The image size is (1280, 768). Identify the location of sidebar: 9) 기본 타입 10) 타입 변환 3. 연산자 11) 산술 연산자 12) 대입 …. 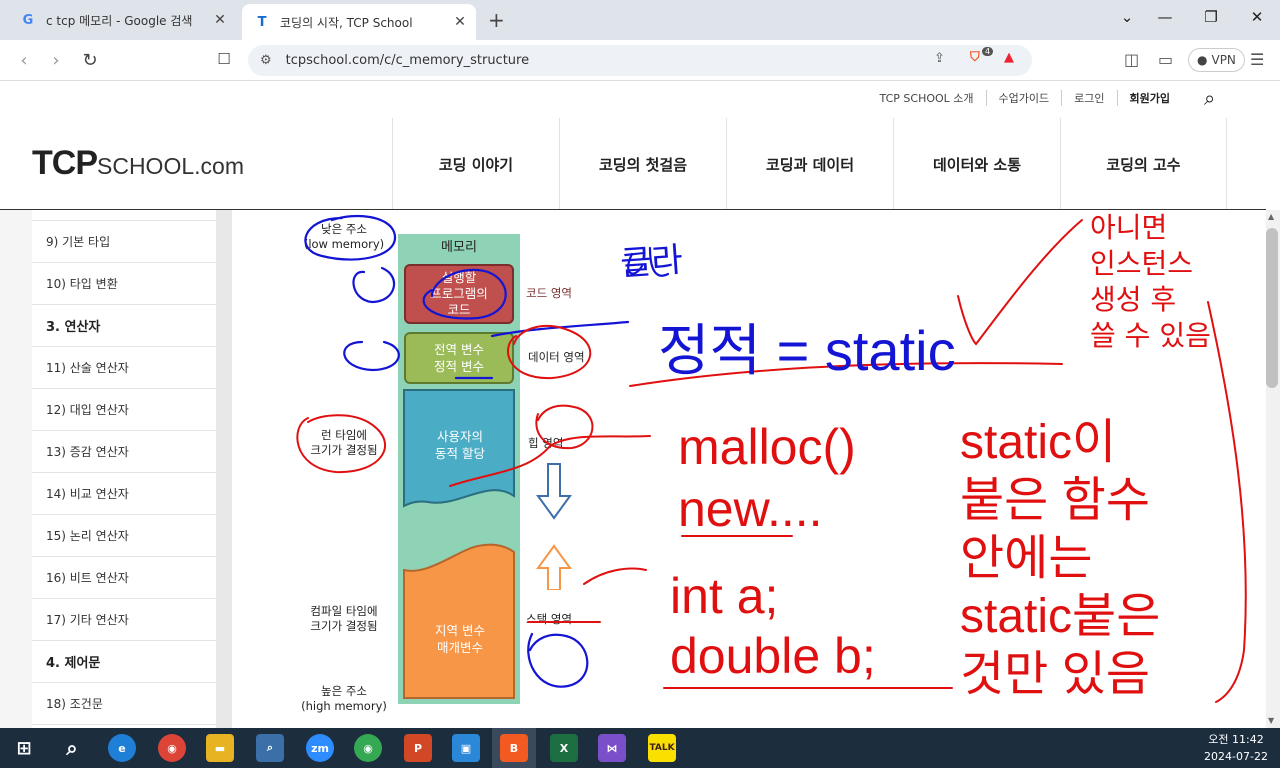
(124, 469).